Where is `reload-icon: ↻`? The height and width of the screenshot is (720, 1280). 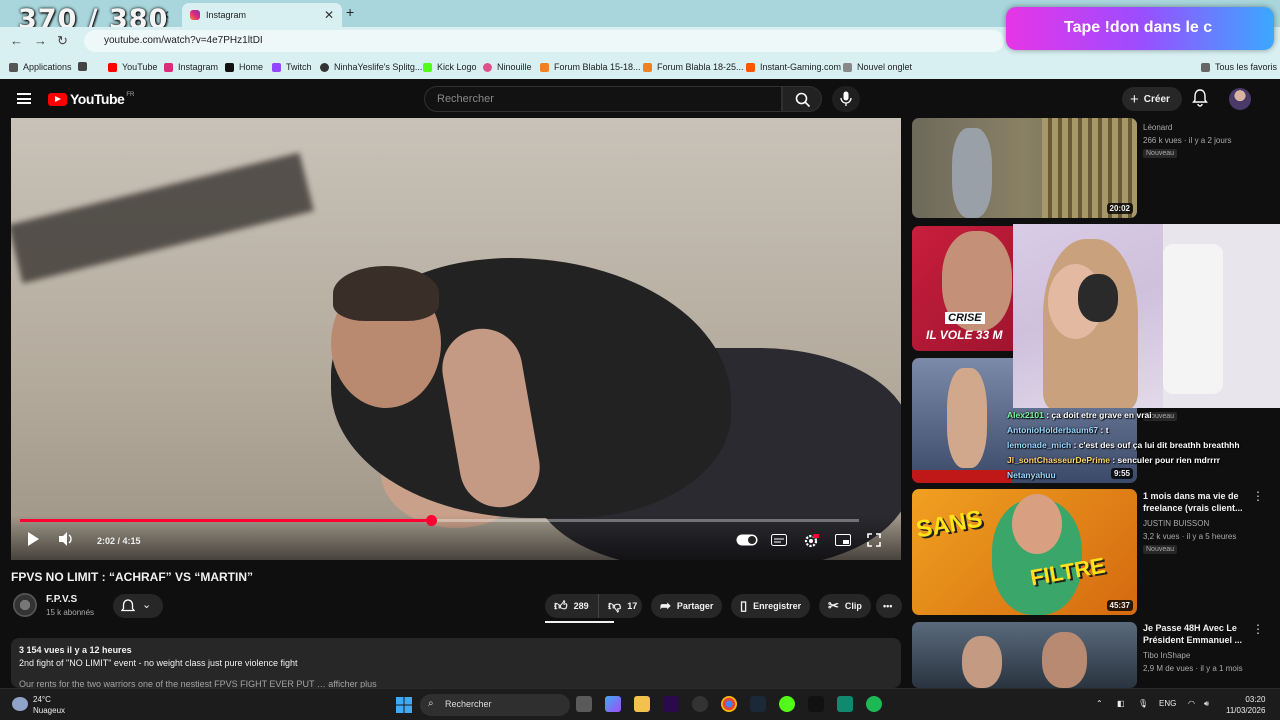 reload-icon: ↻ is located at coordinates (62, 41).